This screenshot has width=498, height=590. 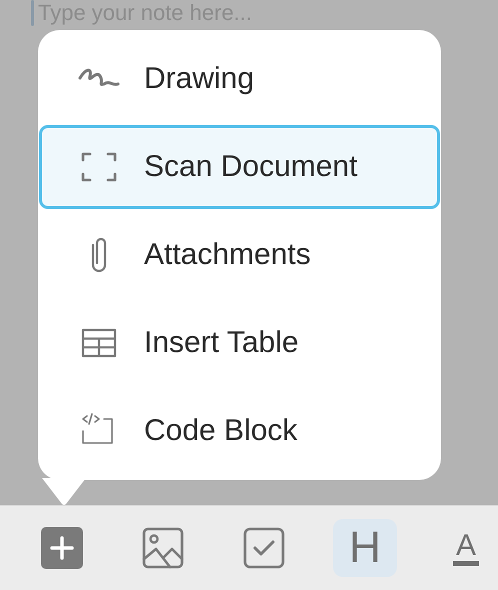 What do you see at coordinates (239, 167) in the screenshot?
I see `menu-item: Scan Document` at bounding box center [239, 167].